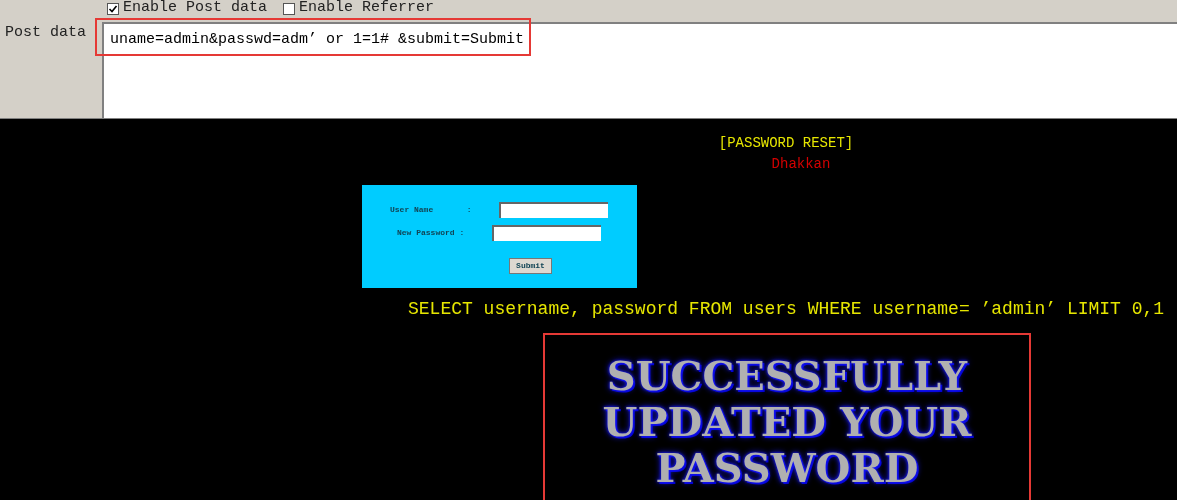 The width and height of the screenshot is (1177, 500). What do you see at coordinates (431, 210) in the screenshot?
I see `field-label: User Name :` at bounding box center [431, 210].